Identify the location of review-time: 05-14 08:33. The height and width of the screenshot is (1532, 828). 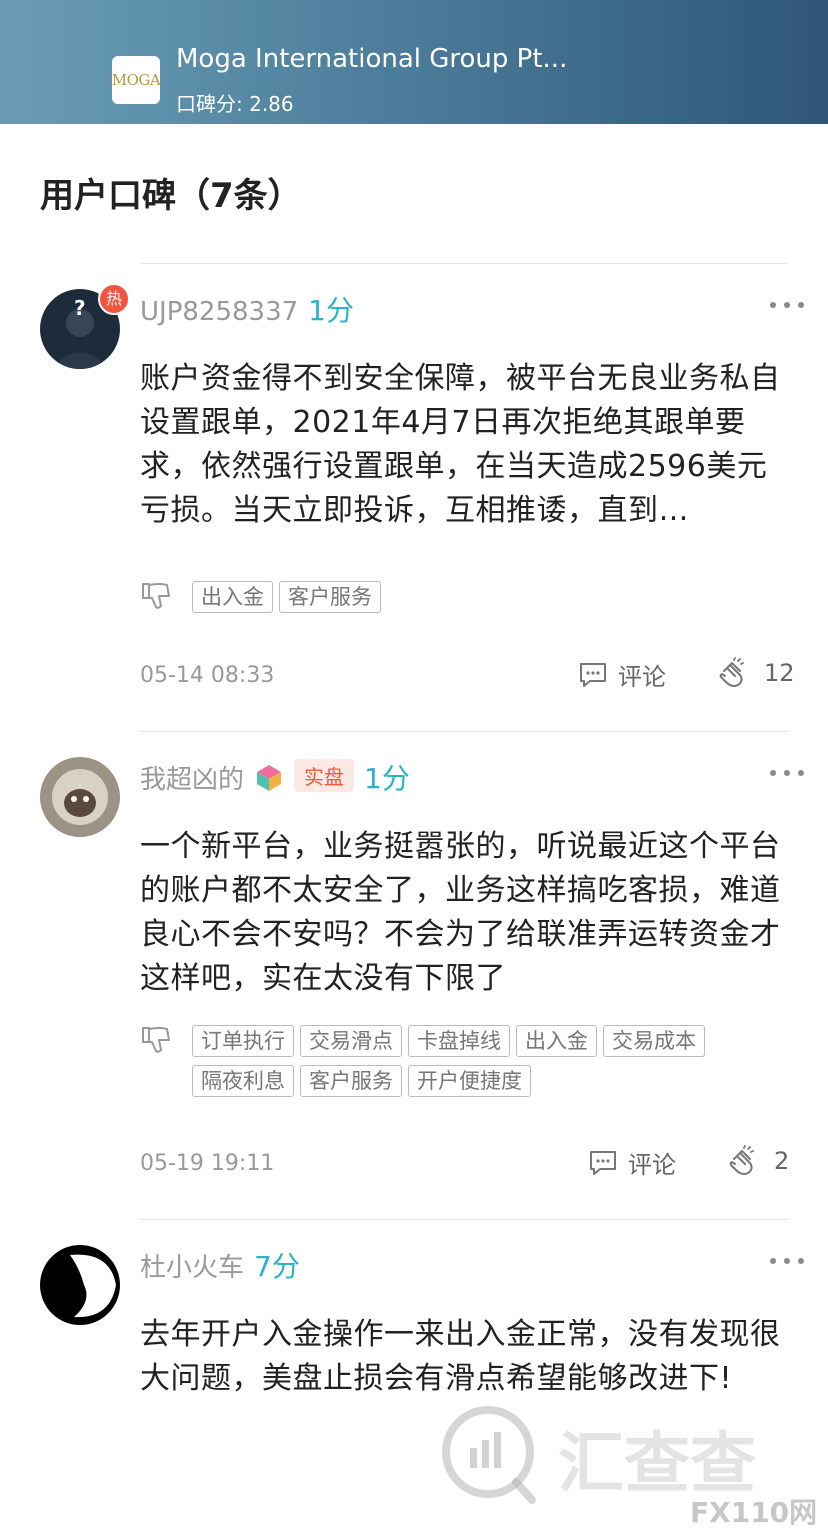
(207, 675).